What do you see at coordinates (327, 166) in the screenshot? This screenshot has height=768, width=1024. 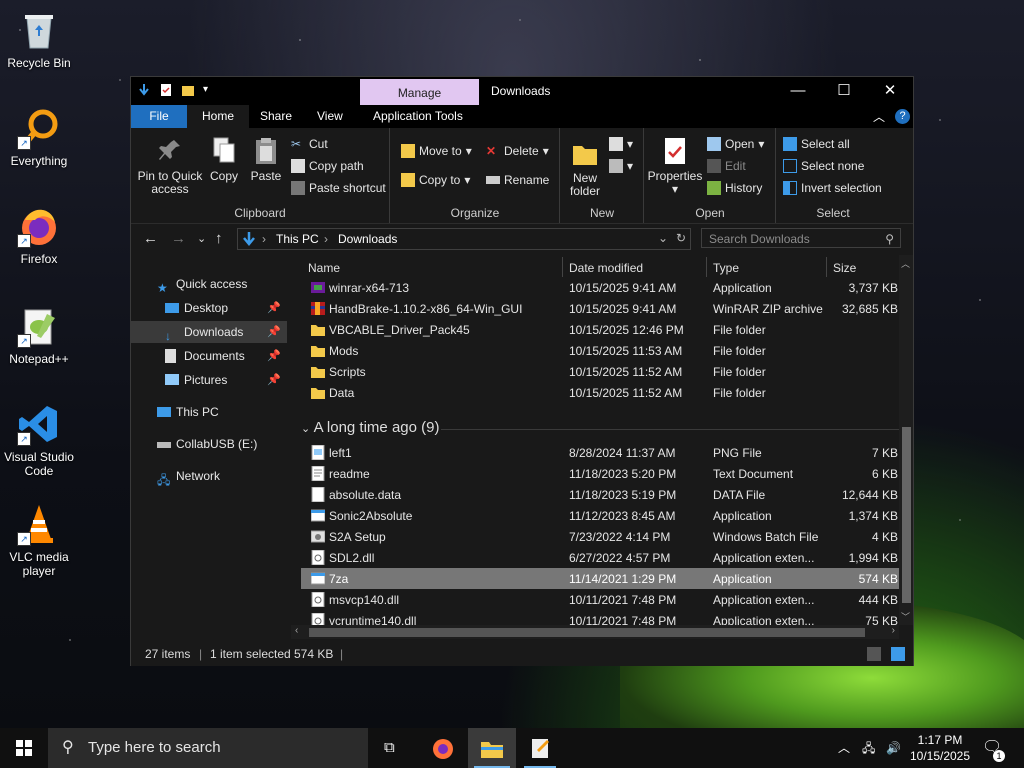 I see `copy-path-button: Copy path` at bounding box center [327, 166].